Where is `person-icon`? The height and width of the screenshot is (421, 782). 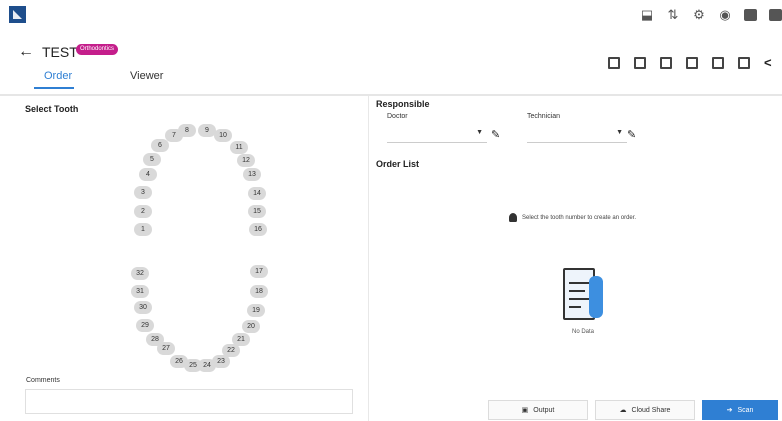 person-icon is located at coordinates (596, 297).